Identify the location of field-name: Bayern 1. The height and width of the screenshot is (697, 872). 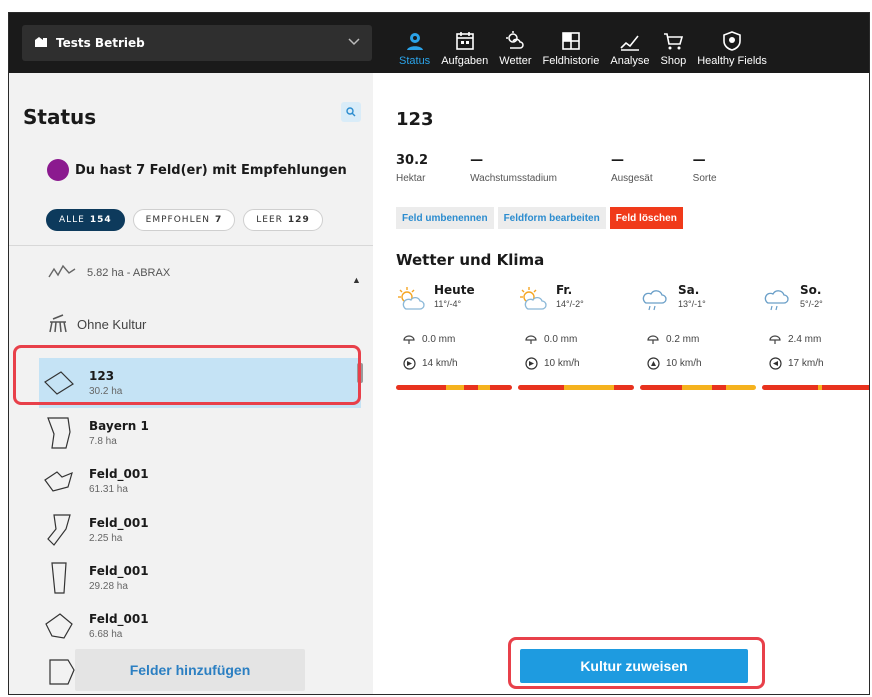
(119, 426).